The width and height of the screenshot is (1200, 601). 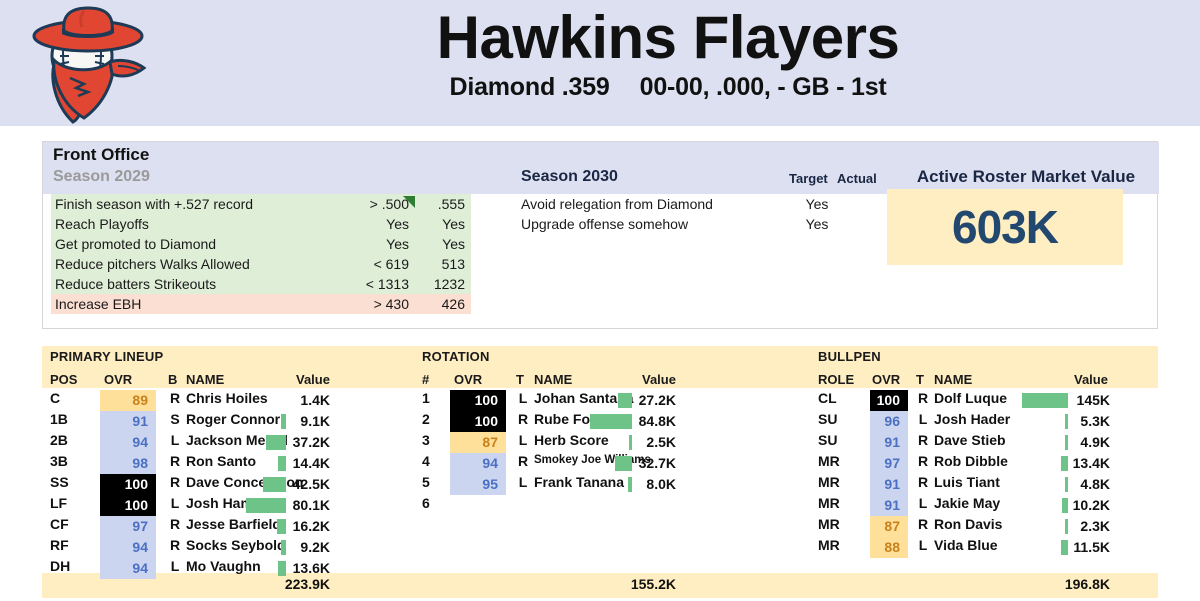 What do you see at coordinates (190, 505) in the screenshot?
I see `row-value-cell: 80.1K` at bounding box center [190, 505].